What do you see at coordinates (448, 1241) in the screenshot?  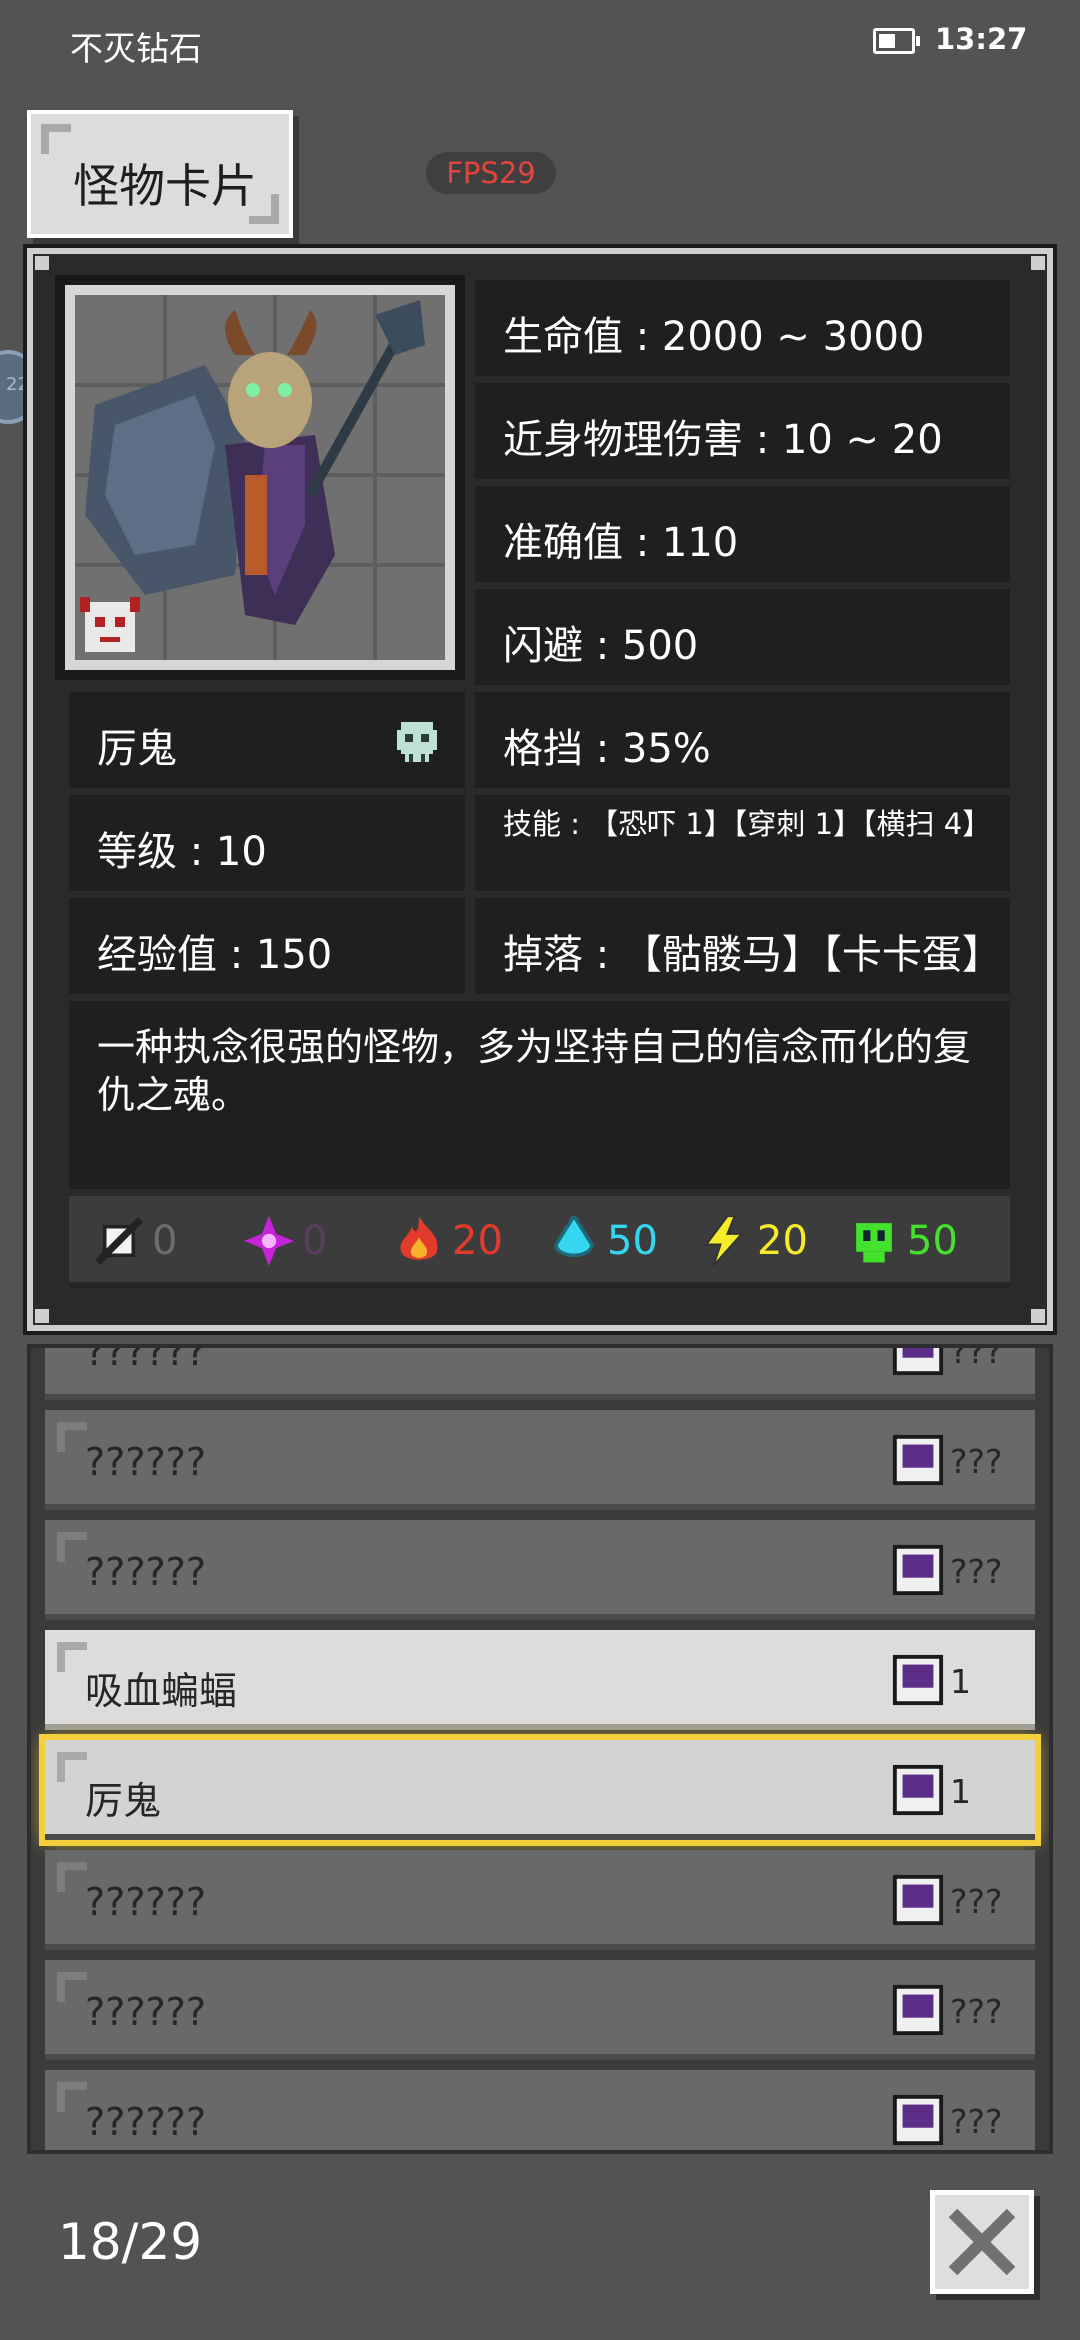 I see `resistance-fire: 20` at bounding box center [448, 1241].